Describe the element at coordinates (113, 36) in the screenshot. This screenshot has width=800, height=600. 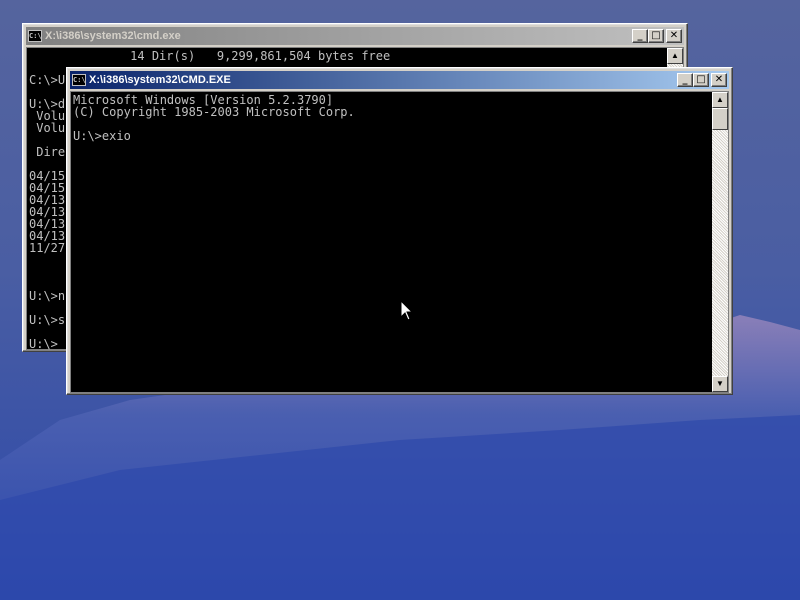
I see `back-window-title: X:\i386\system32\cmd.exe` at that location.